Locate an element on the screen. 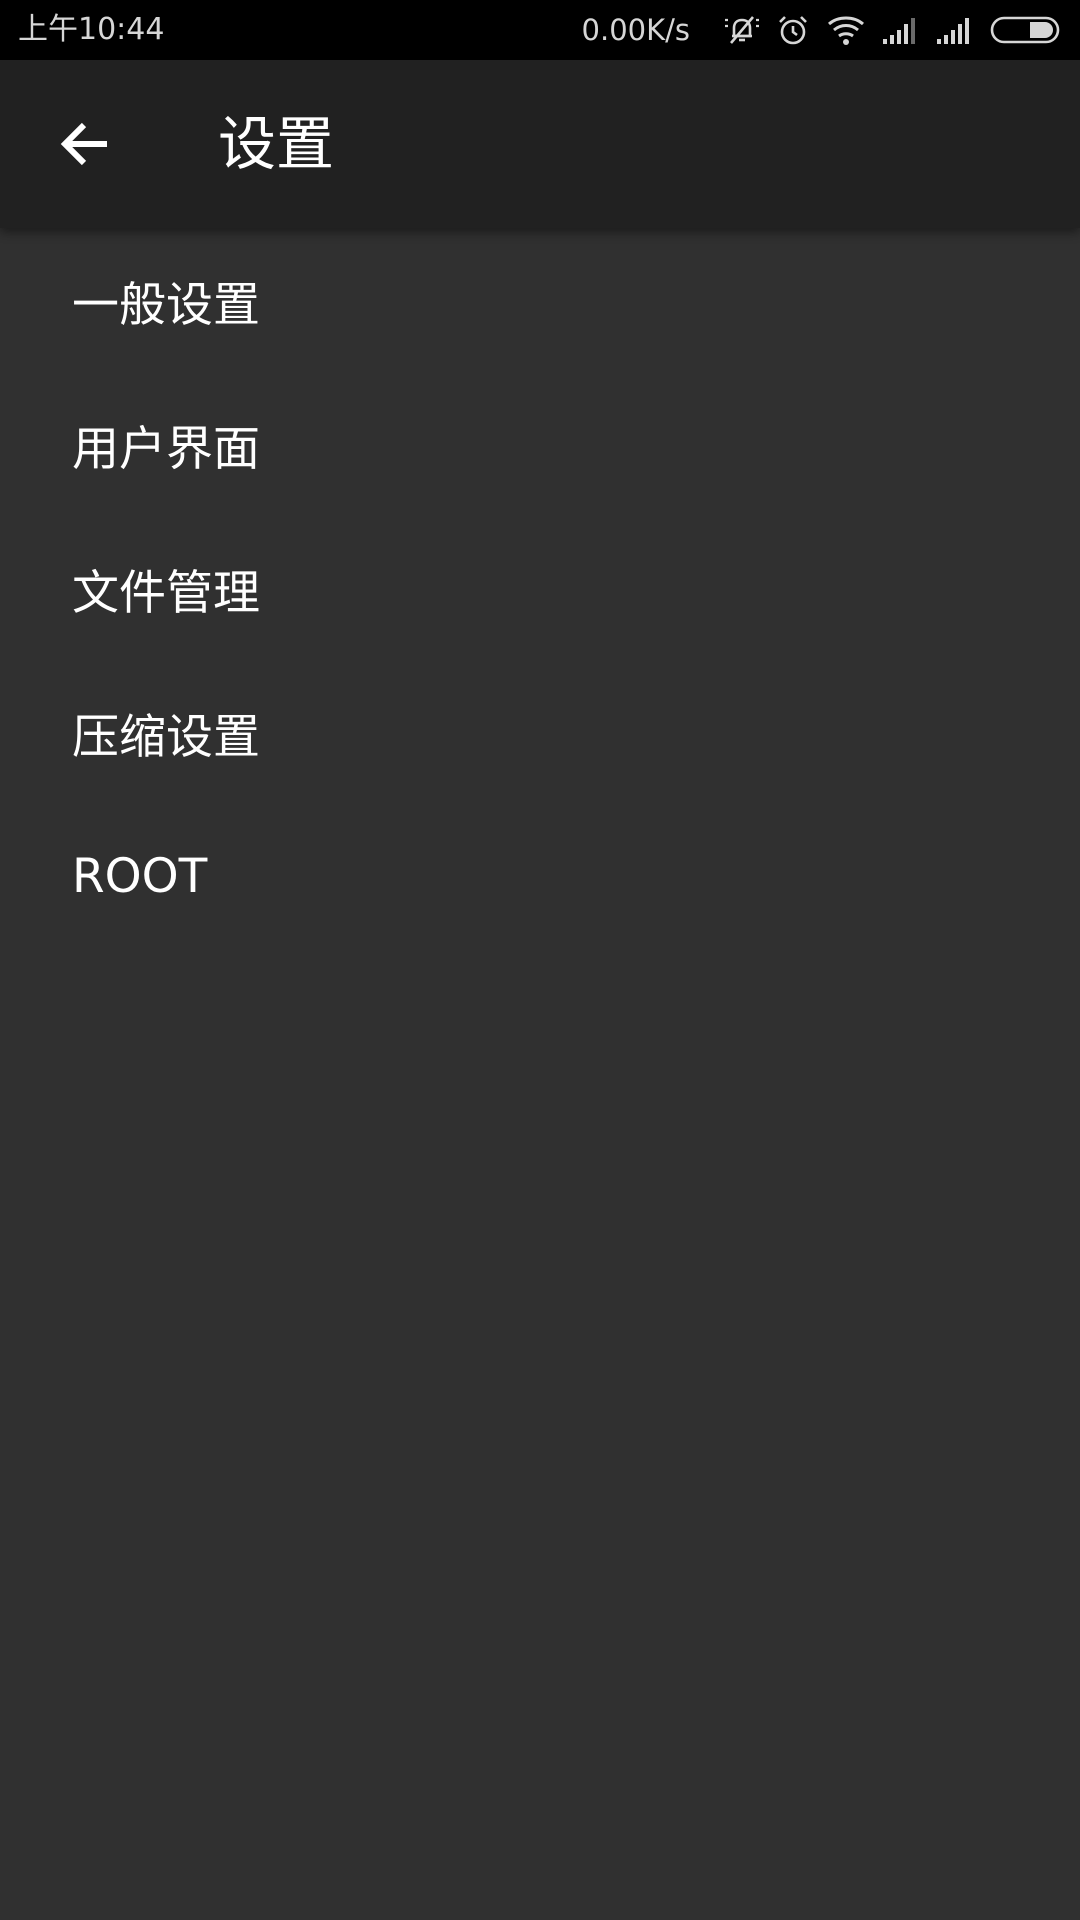  app-bar: 设置 is located at coordinates (540, 144).